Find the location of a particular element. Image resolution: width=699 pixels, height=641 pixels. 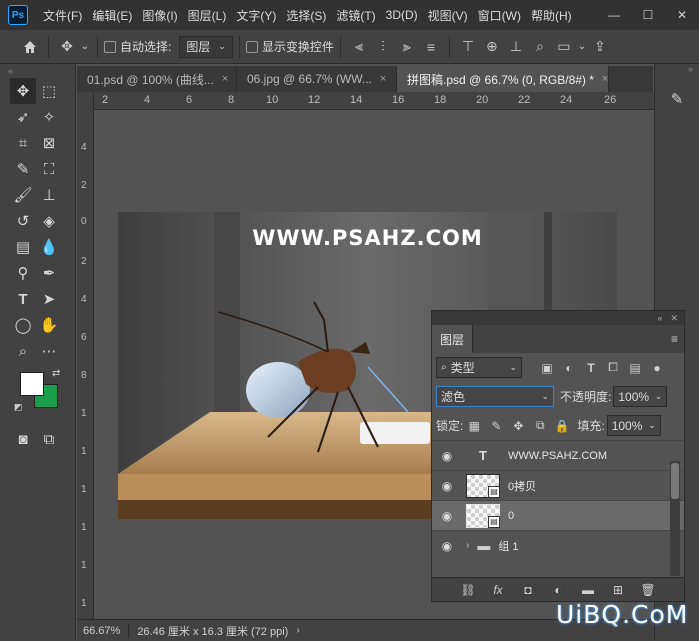

tab-document-1: 01.psd @ 100% (曲线... × is located at coordinates (157, 79).